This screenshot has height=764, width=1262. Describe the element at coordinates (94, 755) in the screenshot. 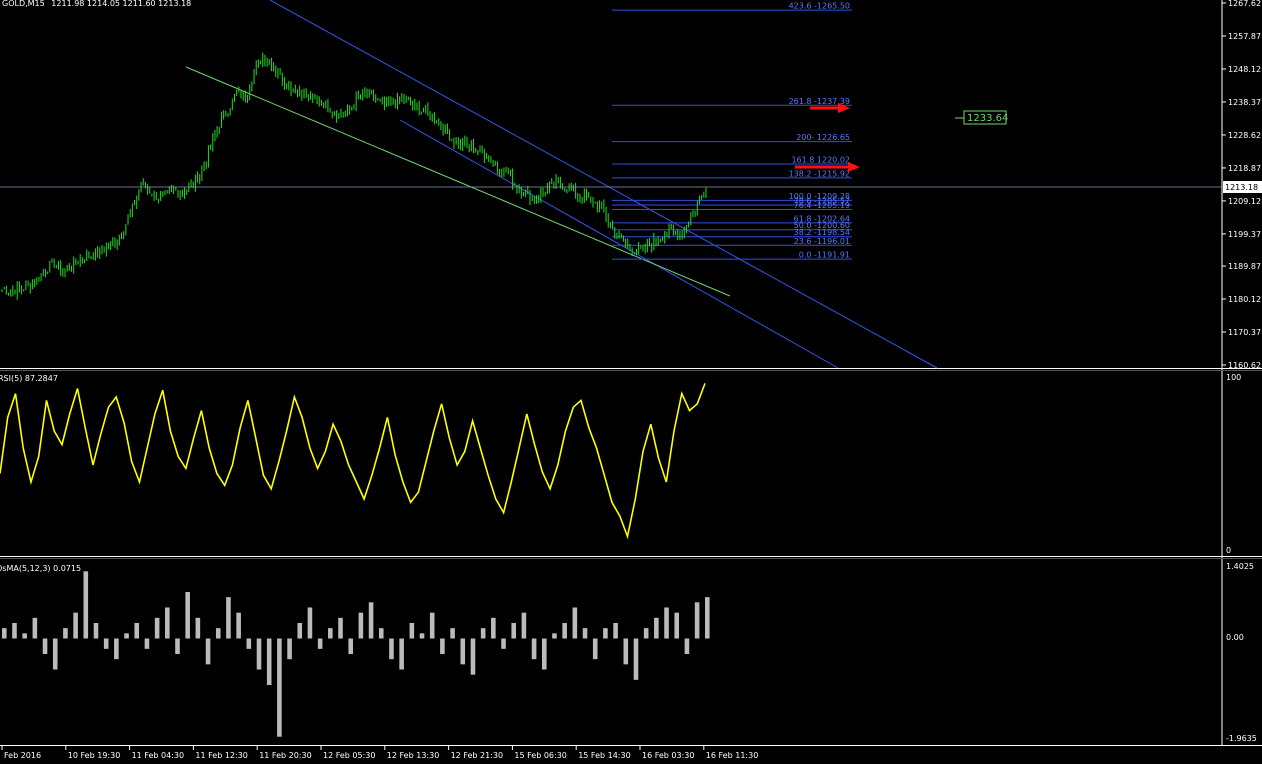

I see `time-tick-label: 10 Feb 19:30` at that location.